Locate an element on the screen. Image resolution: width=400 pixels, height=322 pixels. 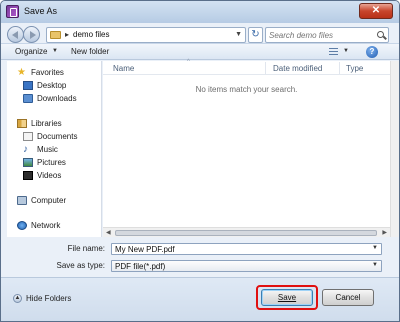
star-icon: ★ is located at coordinates (21, 72).